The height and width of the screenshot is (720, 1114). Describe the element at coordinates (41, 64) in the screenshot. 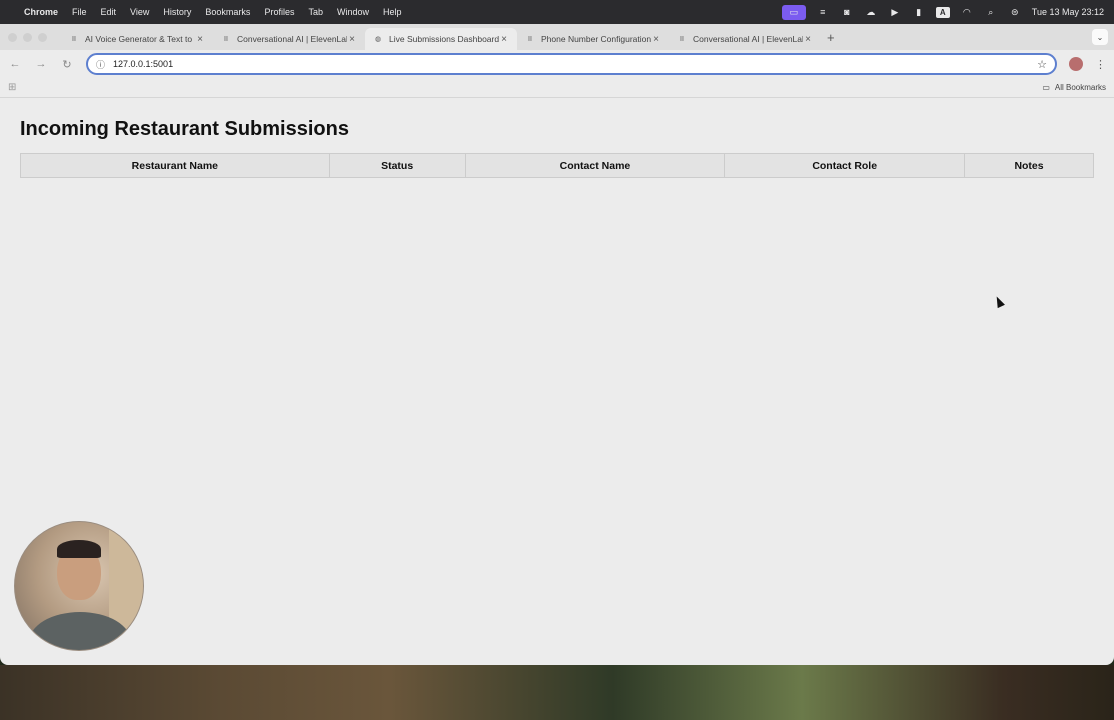

I see `forward-arrow-icon: →` at that location.